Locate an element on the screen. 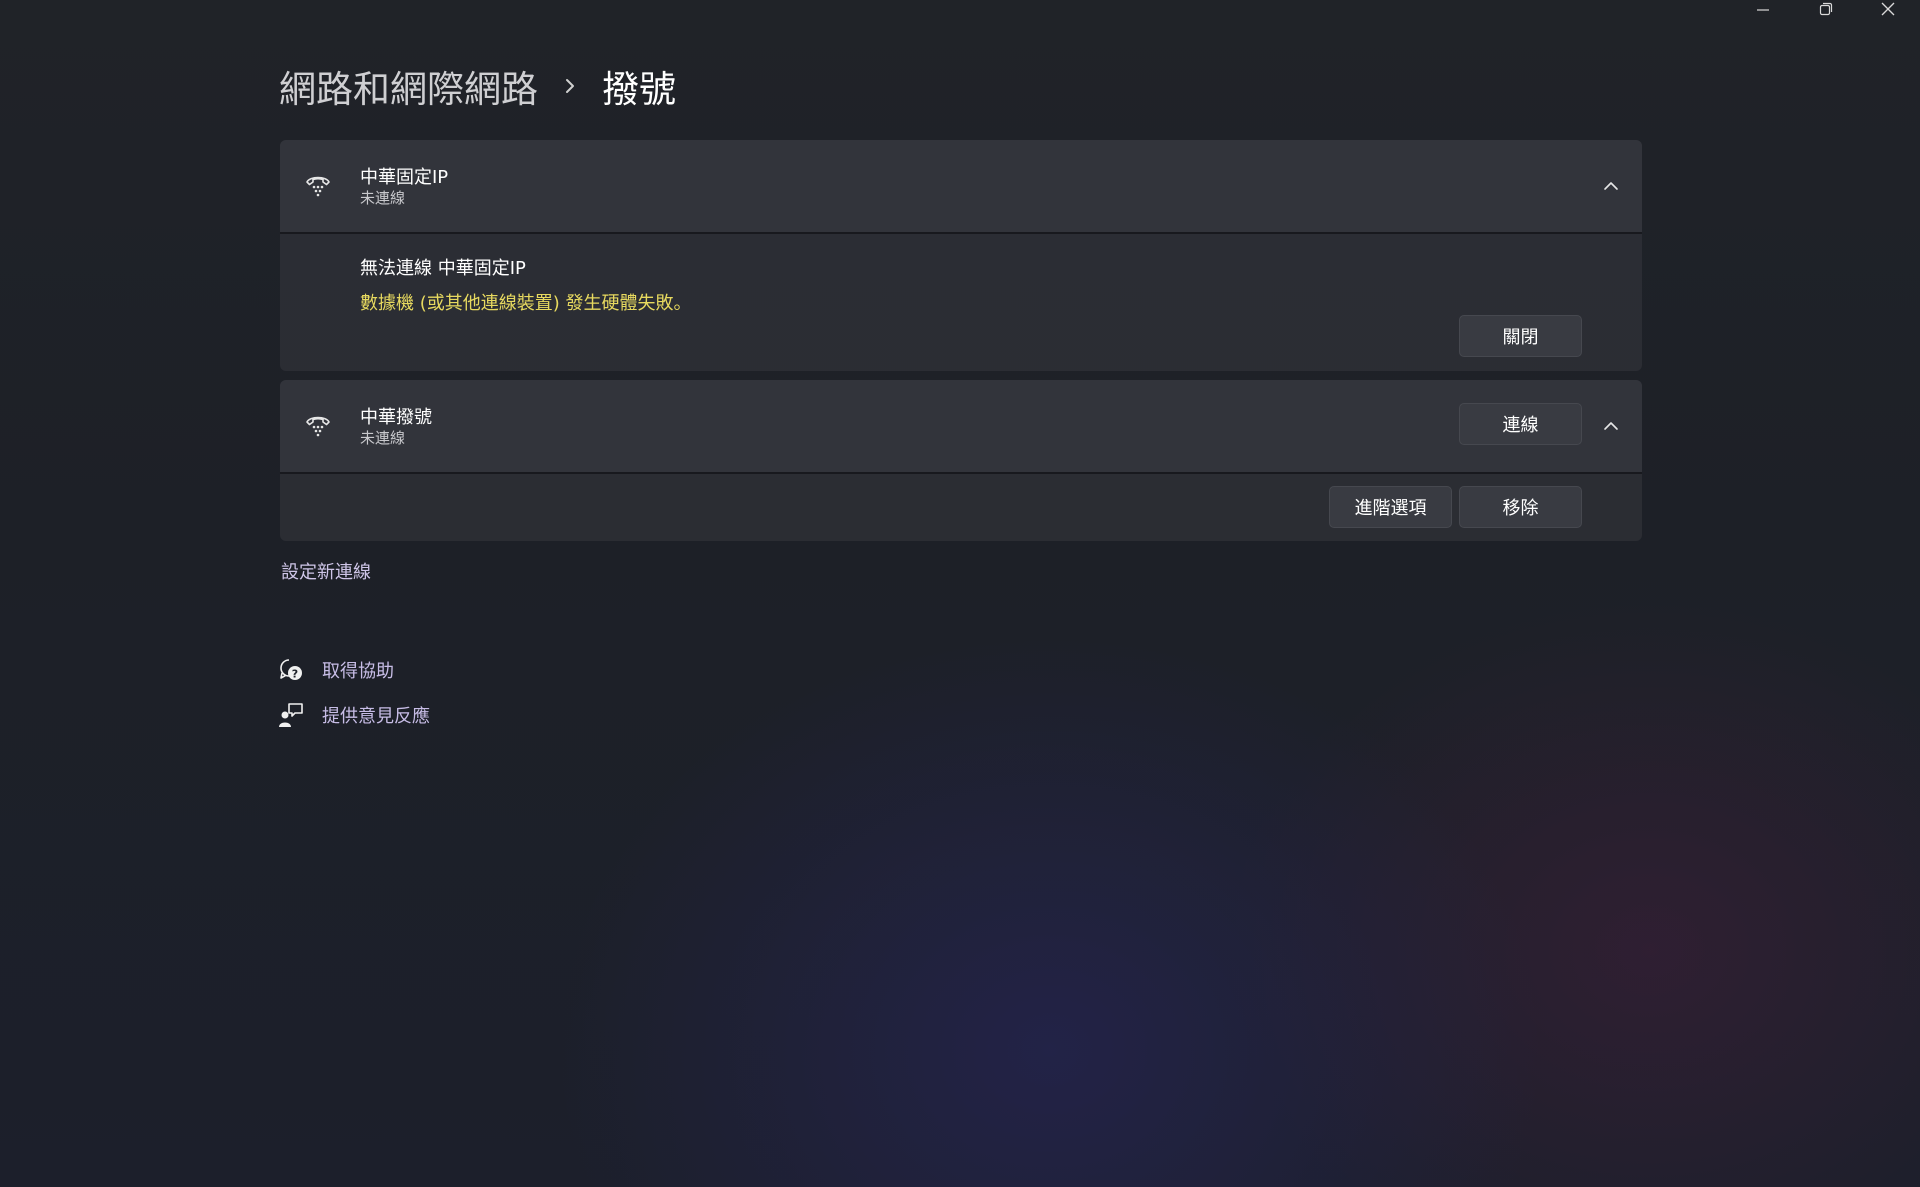  restore-button is located at coordinates (1826, 9).